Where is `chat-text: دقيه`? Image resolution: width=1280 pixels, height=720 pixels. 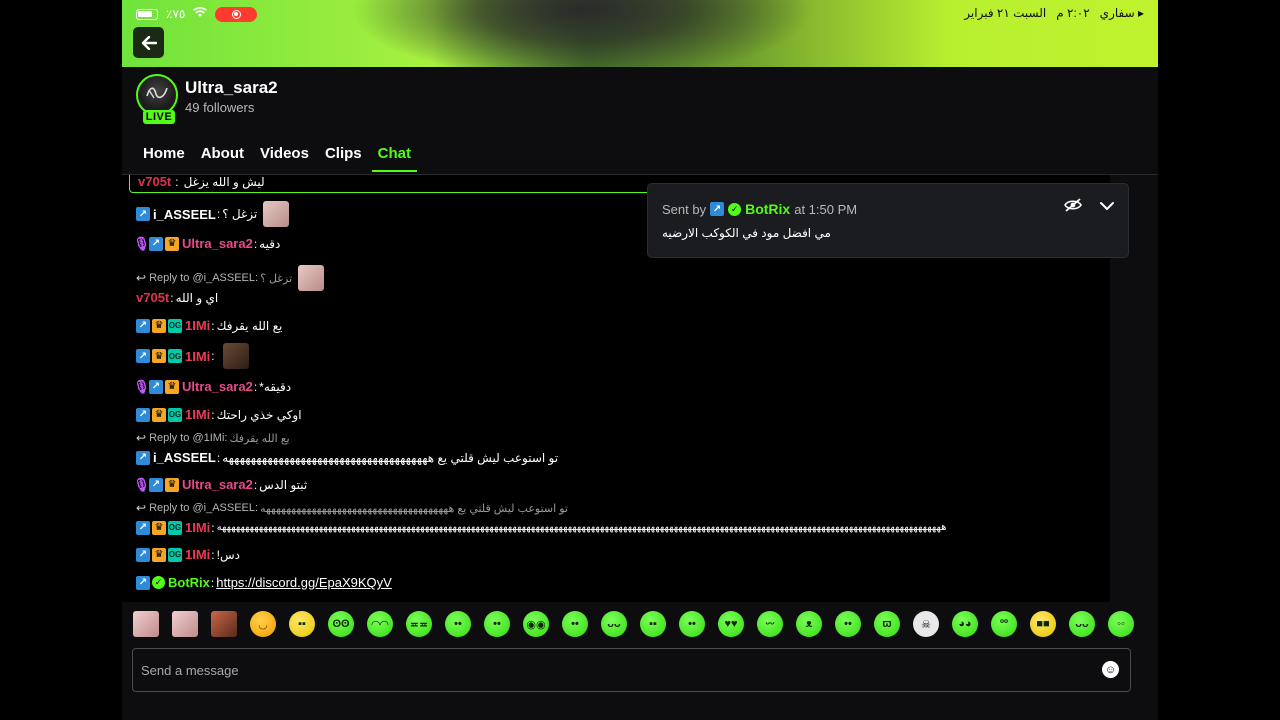
chat-text: دقيه is located at coordinates (270, 243).